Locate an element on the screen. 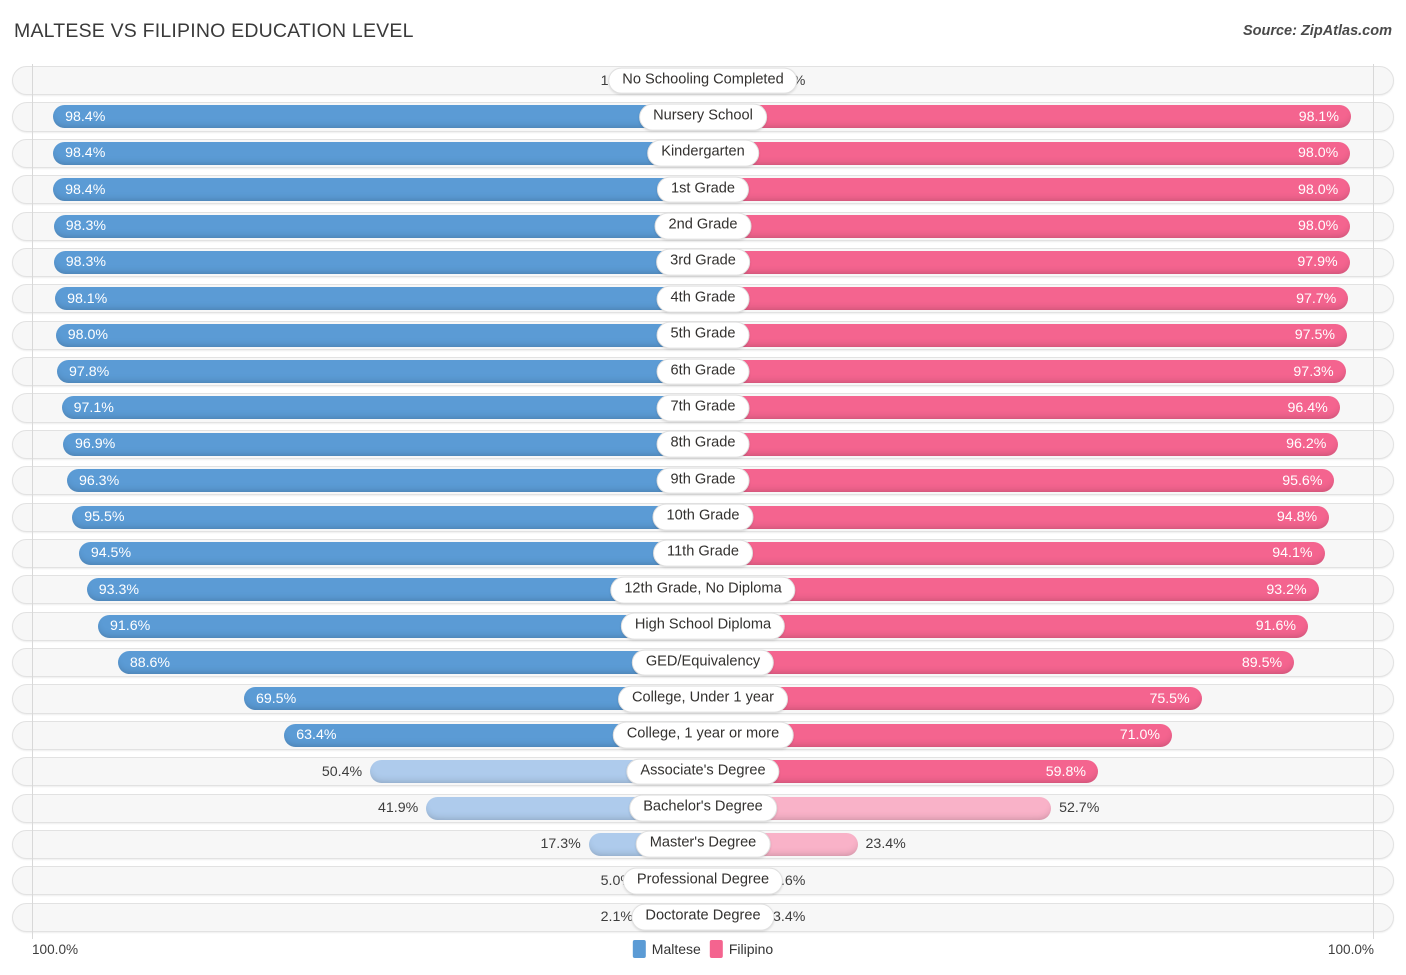 This screenshot has height=975, width=1406. bar-maltese: 91.6% is located at coordinates (400, 626).